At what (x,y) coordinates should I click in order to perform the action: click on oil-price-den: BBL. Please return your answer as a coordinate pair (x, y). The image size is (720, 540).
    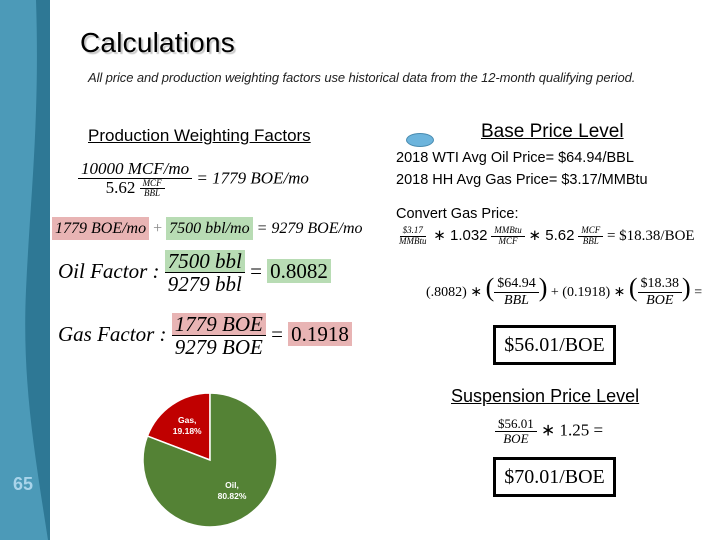
    Looking at the image, I should click on (516, 300).